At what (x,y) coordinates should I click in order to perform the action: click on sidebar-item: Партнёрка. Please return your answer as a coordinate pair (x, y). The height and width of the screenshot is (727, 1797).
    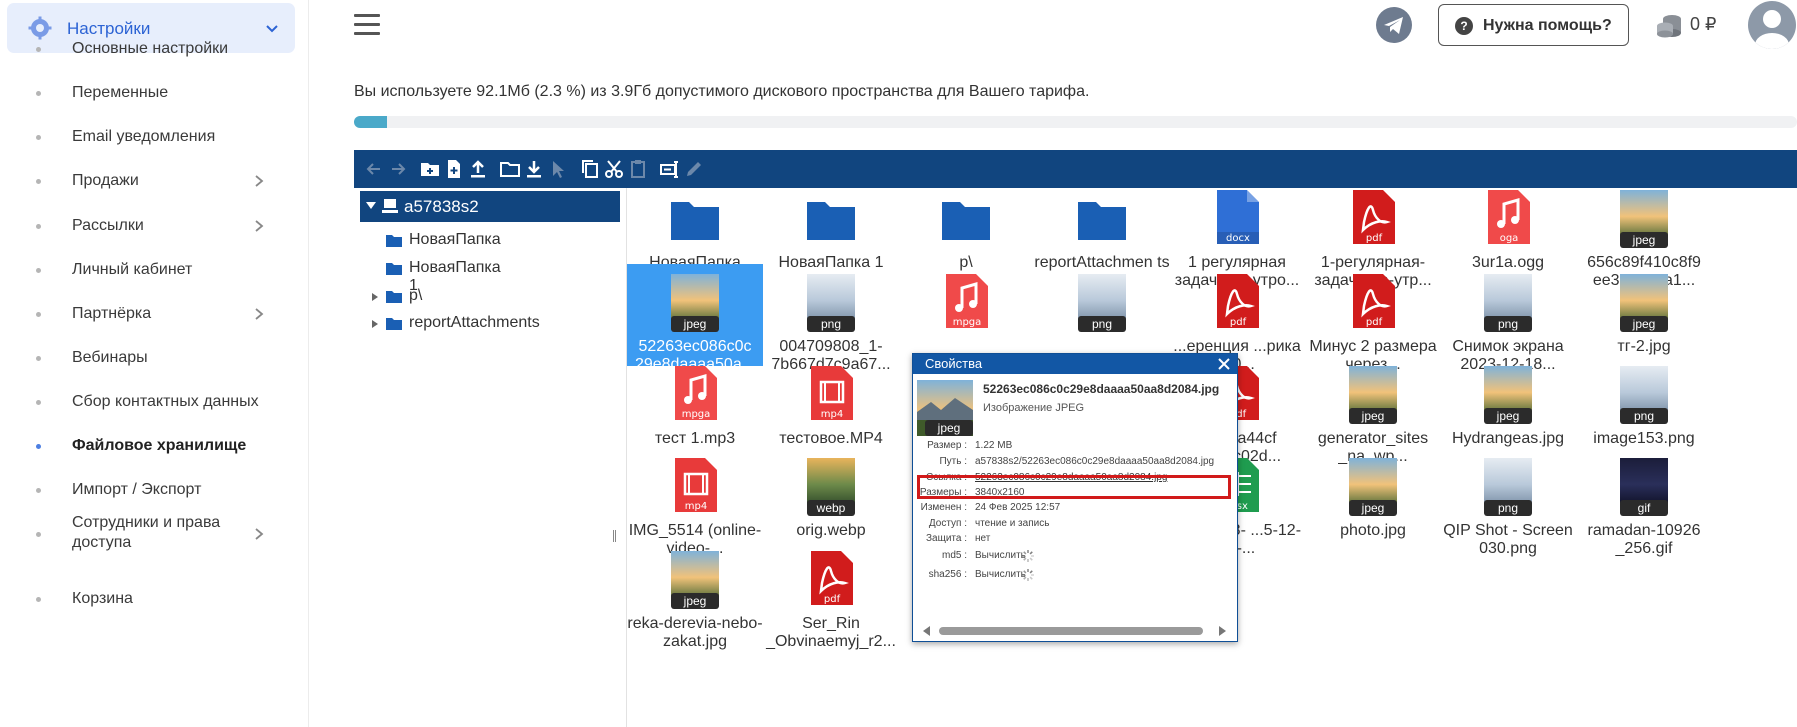
    Looking at the image, I should click on (154, 314).